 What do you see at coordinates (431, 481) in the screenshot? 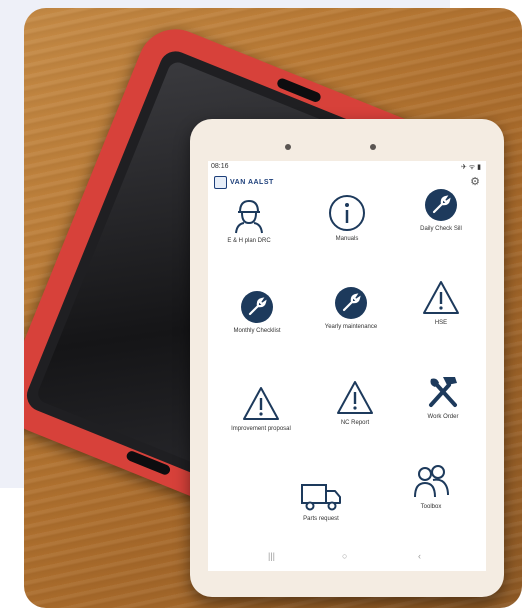
I see `people-icon` at bounding box center [431, 481].